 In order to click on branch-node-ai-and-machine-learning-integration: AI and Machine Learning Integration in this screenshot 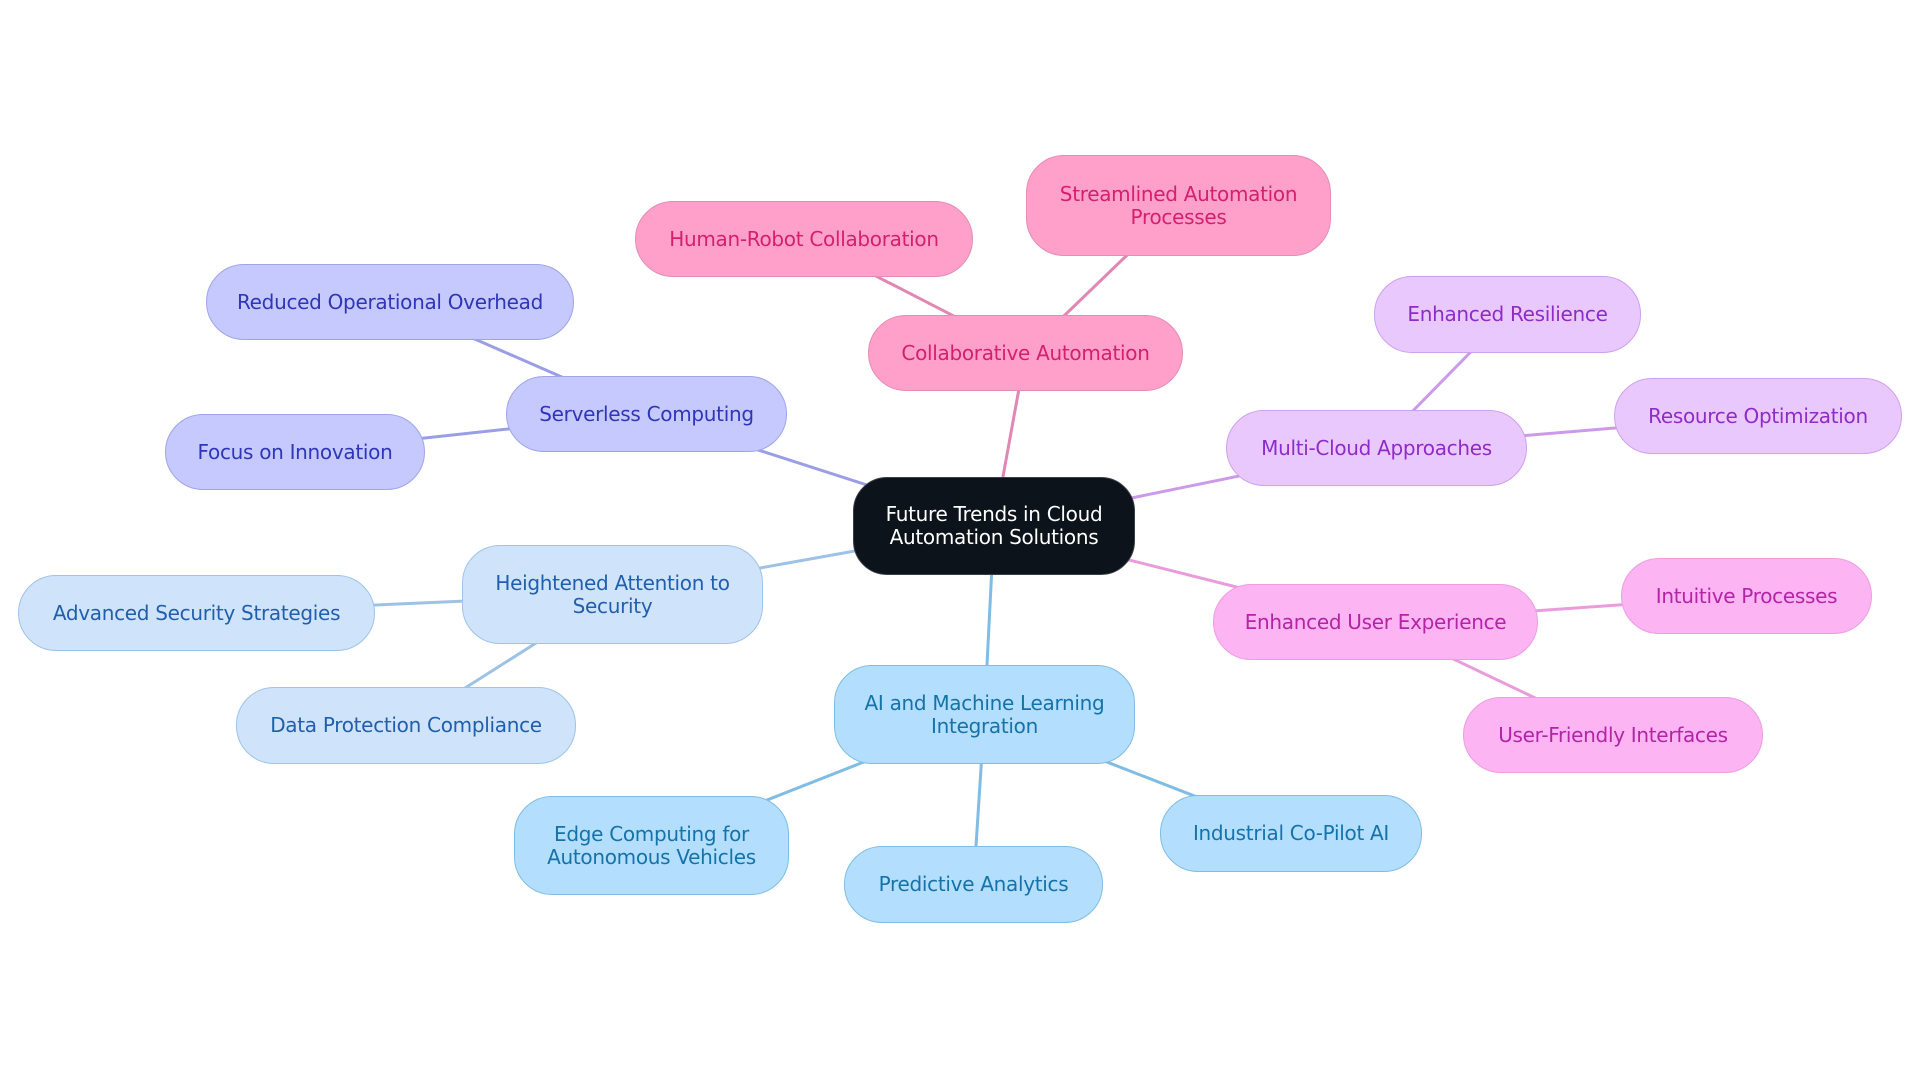, I will do `click(984, 714)`.